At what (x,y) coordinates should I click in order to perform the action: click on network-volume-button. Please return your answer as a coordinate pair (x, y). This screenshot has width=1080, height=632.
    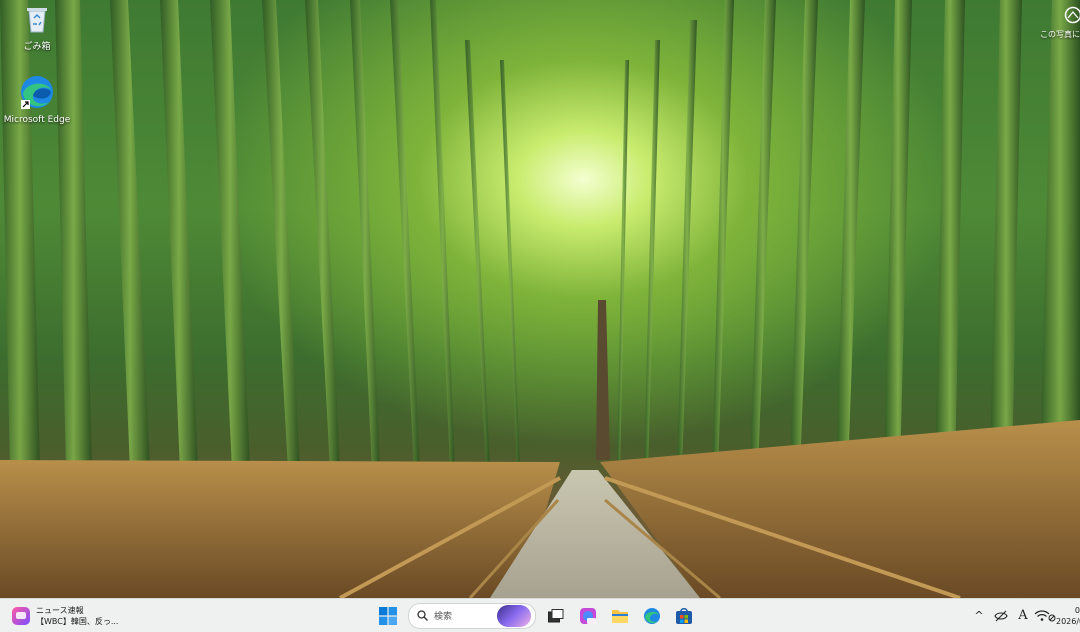
    Looking at the image, I should click on (1045, 616).